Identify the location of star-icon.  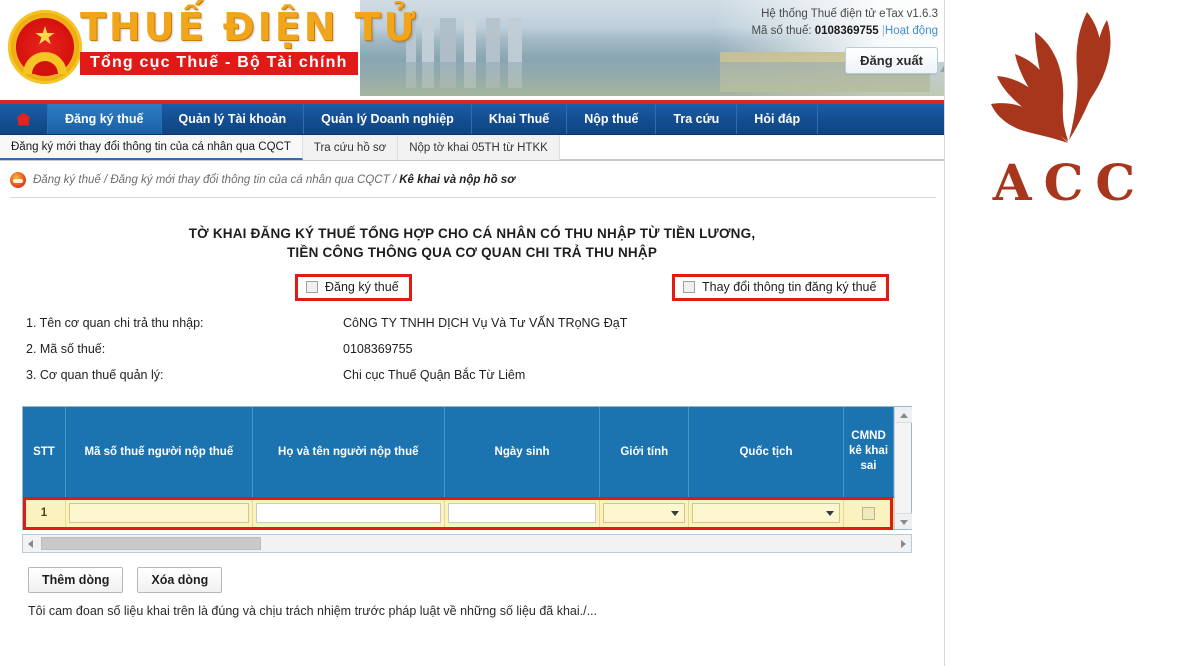
(45, 35).